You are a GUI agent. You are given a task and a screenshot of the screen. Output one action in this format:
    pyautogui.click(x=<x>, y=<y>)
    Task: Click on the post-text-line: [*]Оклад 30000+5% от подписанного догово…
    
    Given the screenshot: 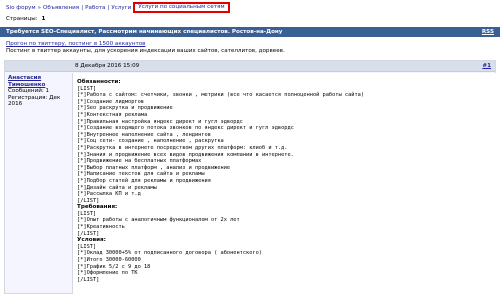 What is the action you would take?
    pyautogui.click(x=169, y=253)
    